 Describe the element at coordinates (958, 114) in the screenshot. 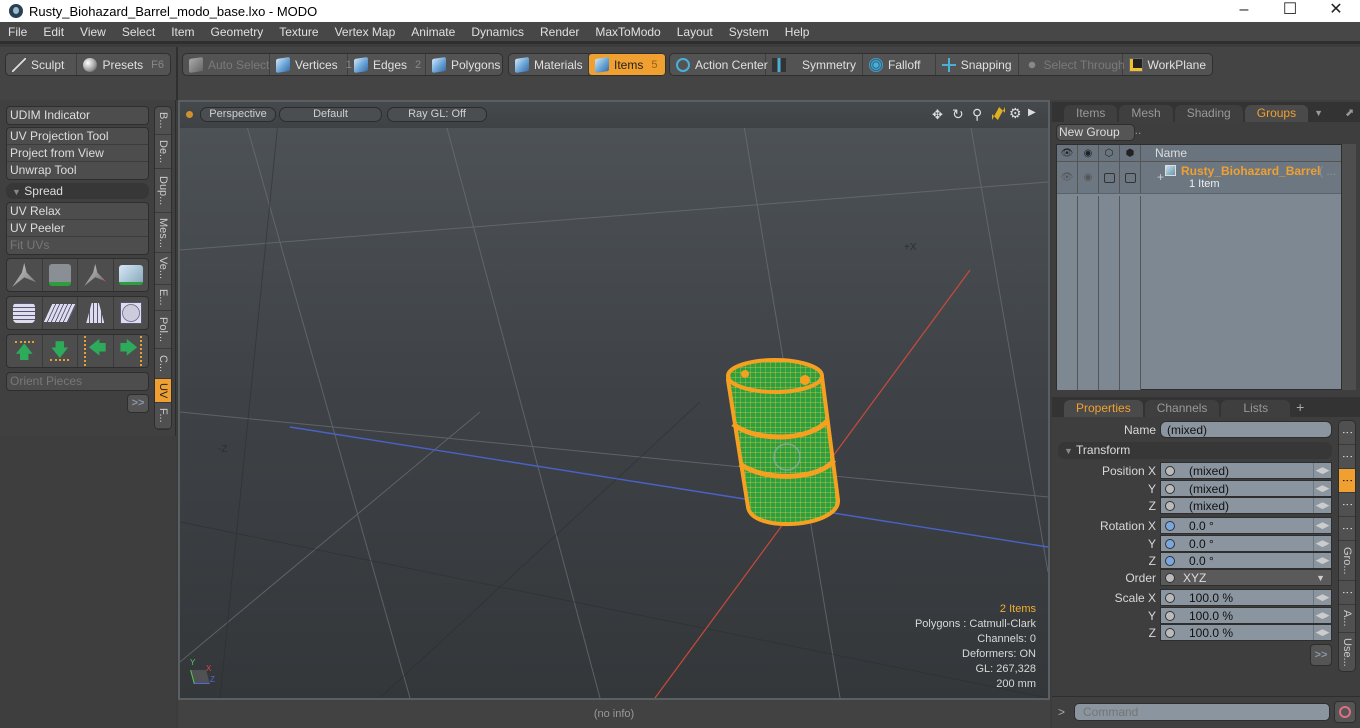

I see `rotate-view-icon: ↻` at that location.